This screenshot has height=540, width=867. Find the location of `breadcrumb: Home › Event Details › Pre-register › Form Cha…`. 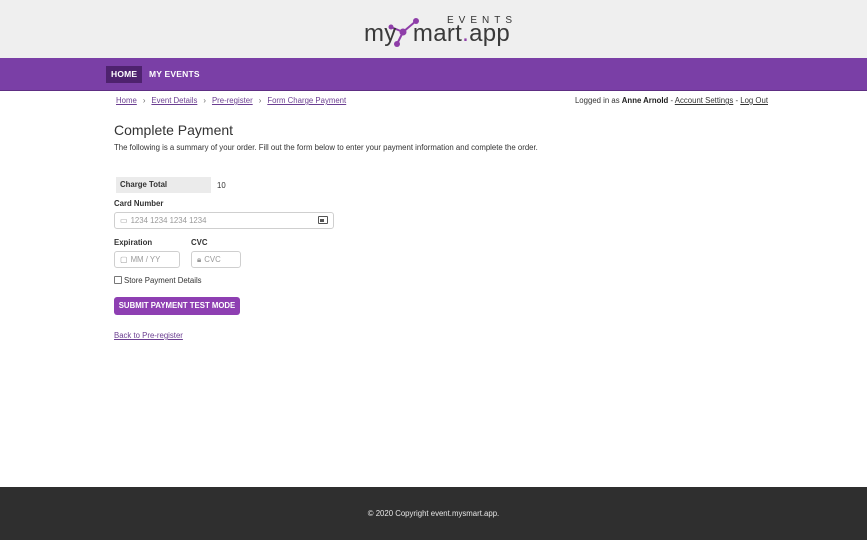

breadcrumb: Home › Event Details › Pre-register › Form Cha… is located at coordinates (231, 100).